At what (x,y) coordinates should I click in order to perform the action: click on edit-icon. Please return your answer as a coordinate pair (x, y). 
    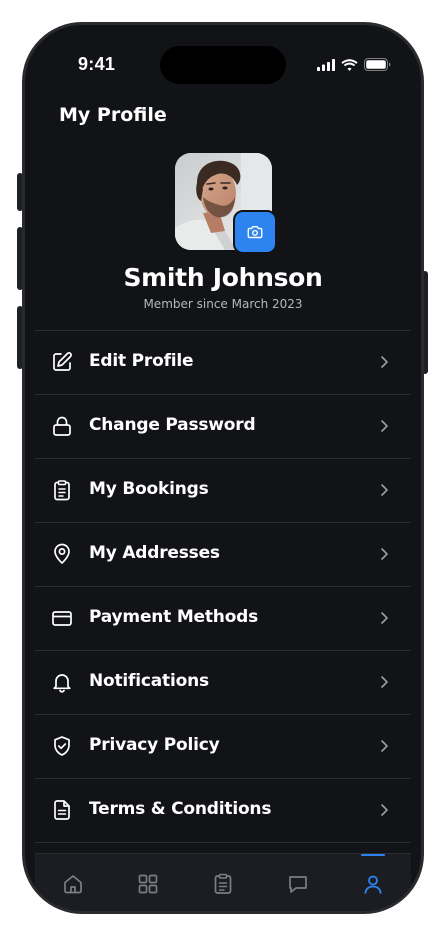
    Looking at the image, I should click on (62, 361).